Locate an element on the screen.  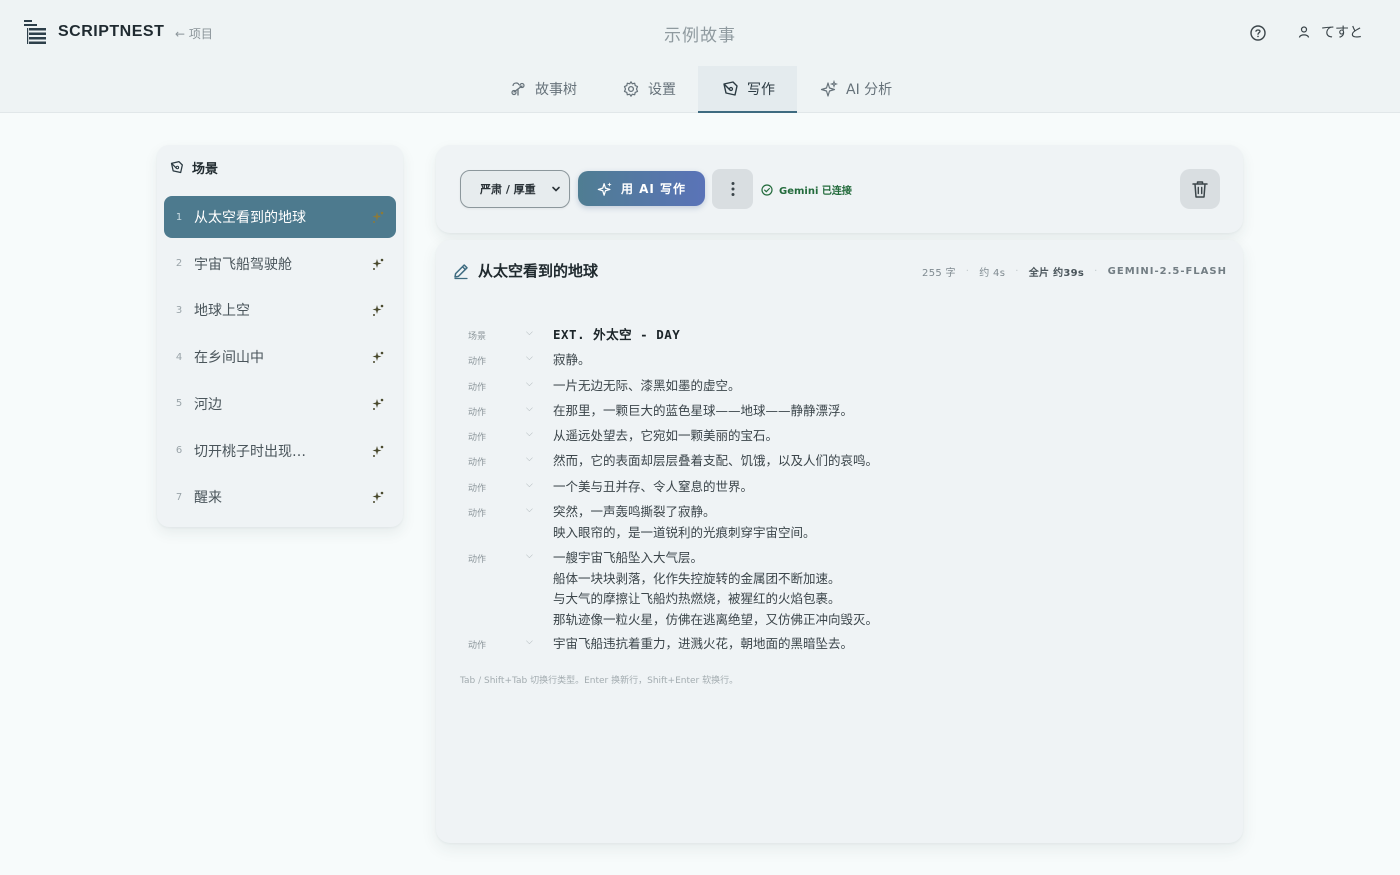
tab-story-tree: 故事树 is located at coordinates (543, 89).